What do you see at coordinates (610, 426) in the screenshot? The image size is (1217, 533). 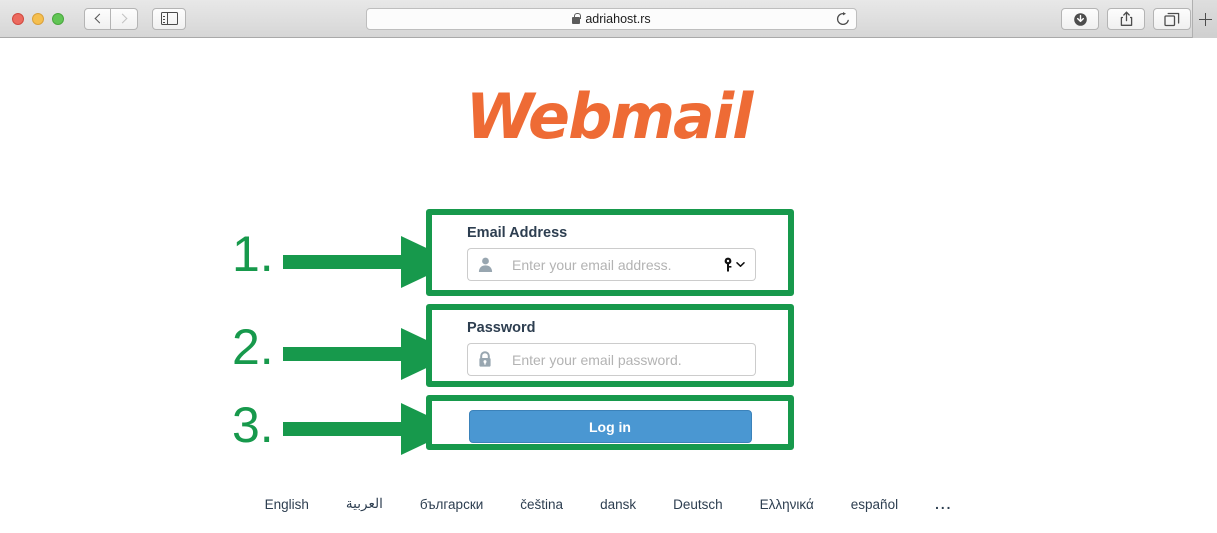 I see `login-button: Log in` at bounding box center [610, 426].